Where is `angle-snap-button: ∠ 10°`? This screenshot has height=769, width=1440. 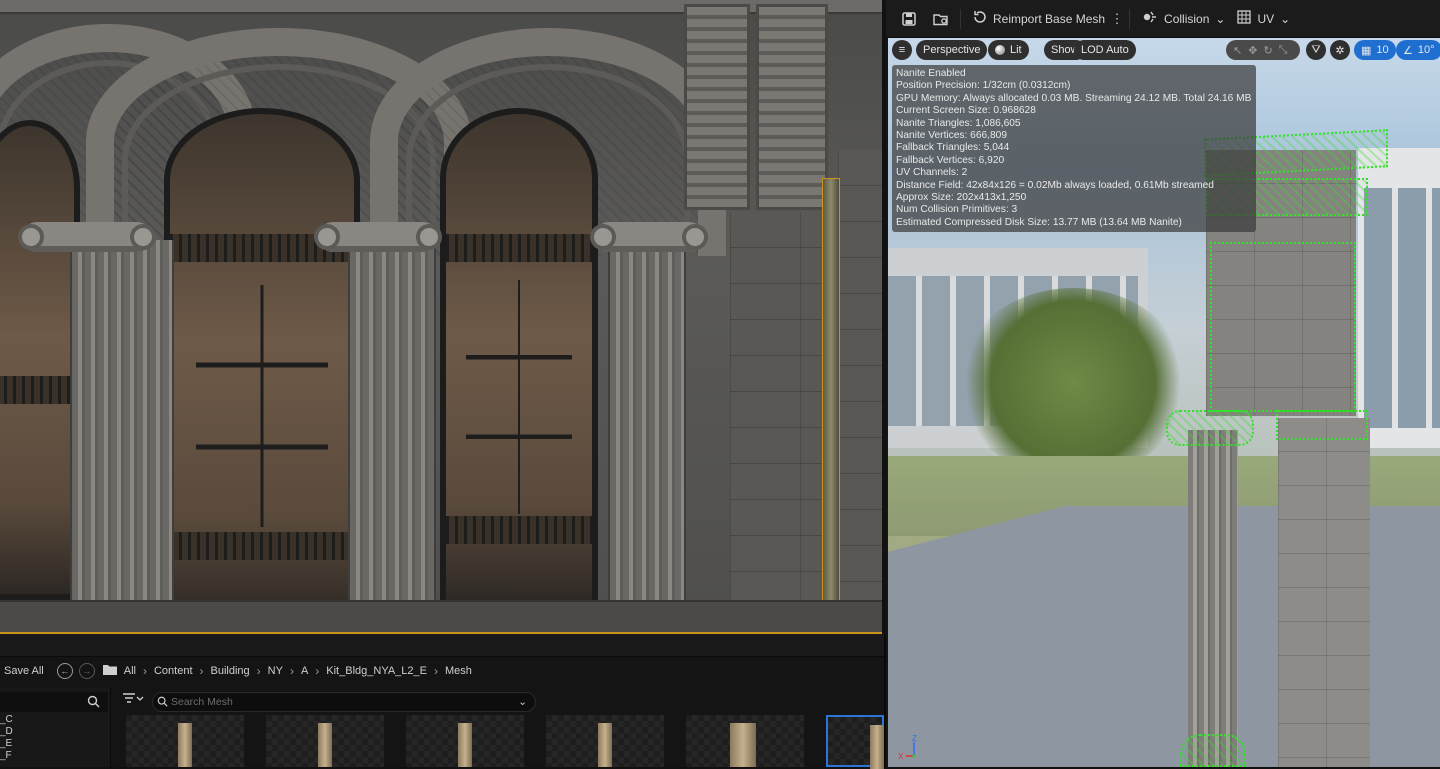
angle-snap-button: ∠ 10° is located at coordinates (1418, 50).